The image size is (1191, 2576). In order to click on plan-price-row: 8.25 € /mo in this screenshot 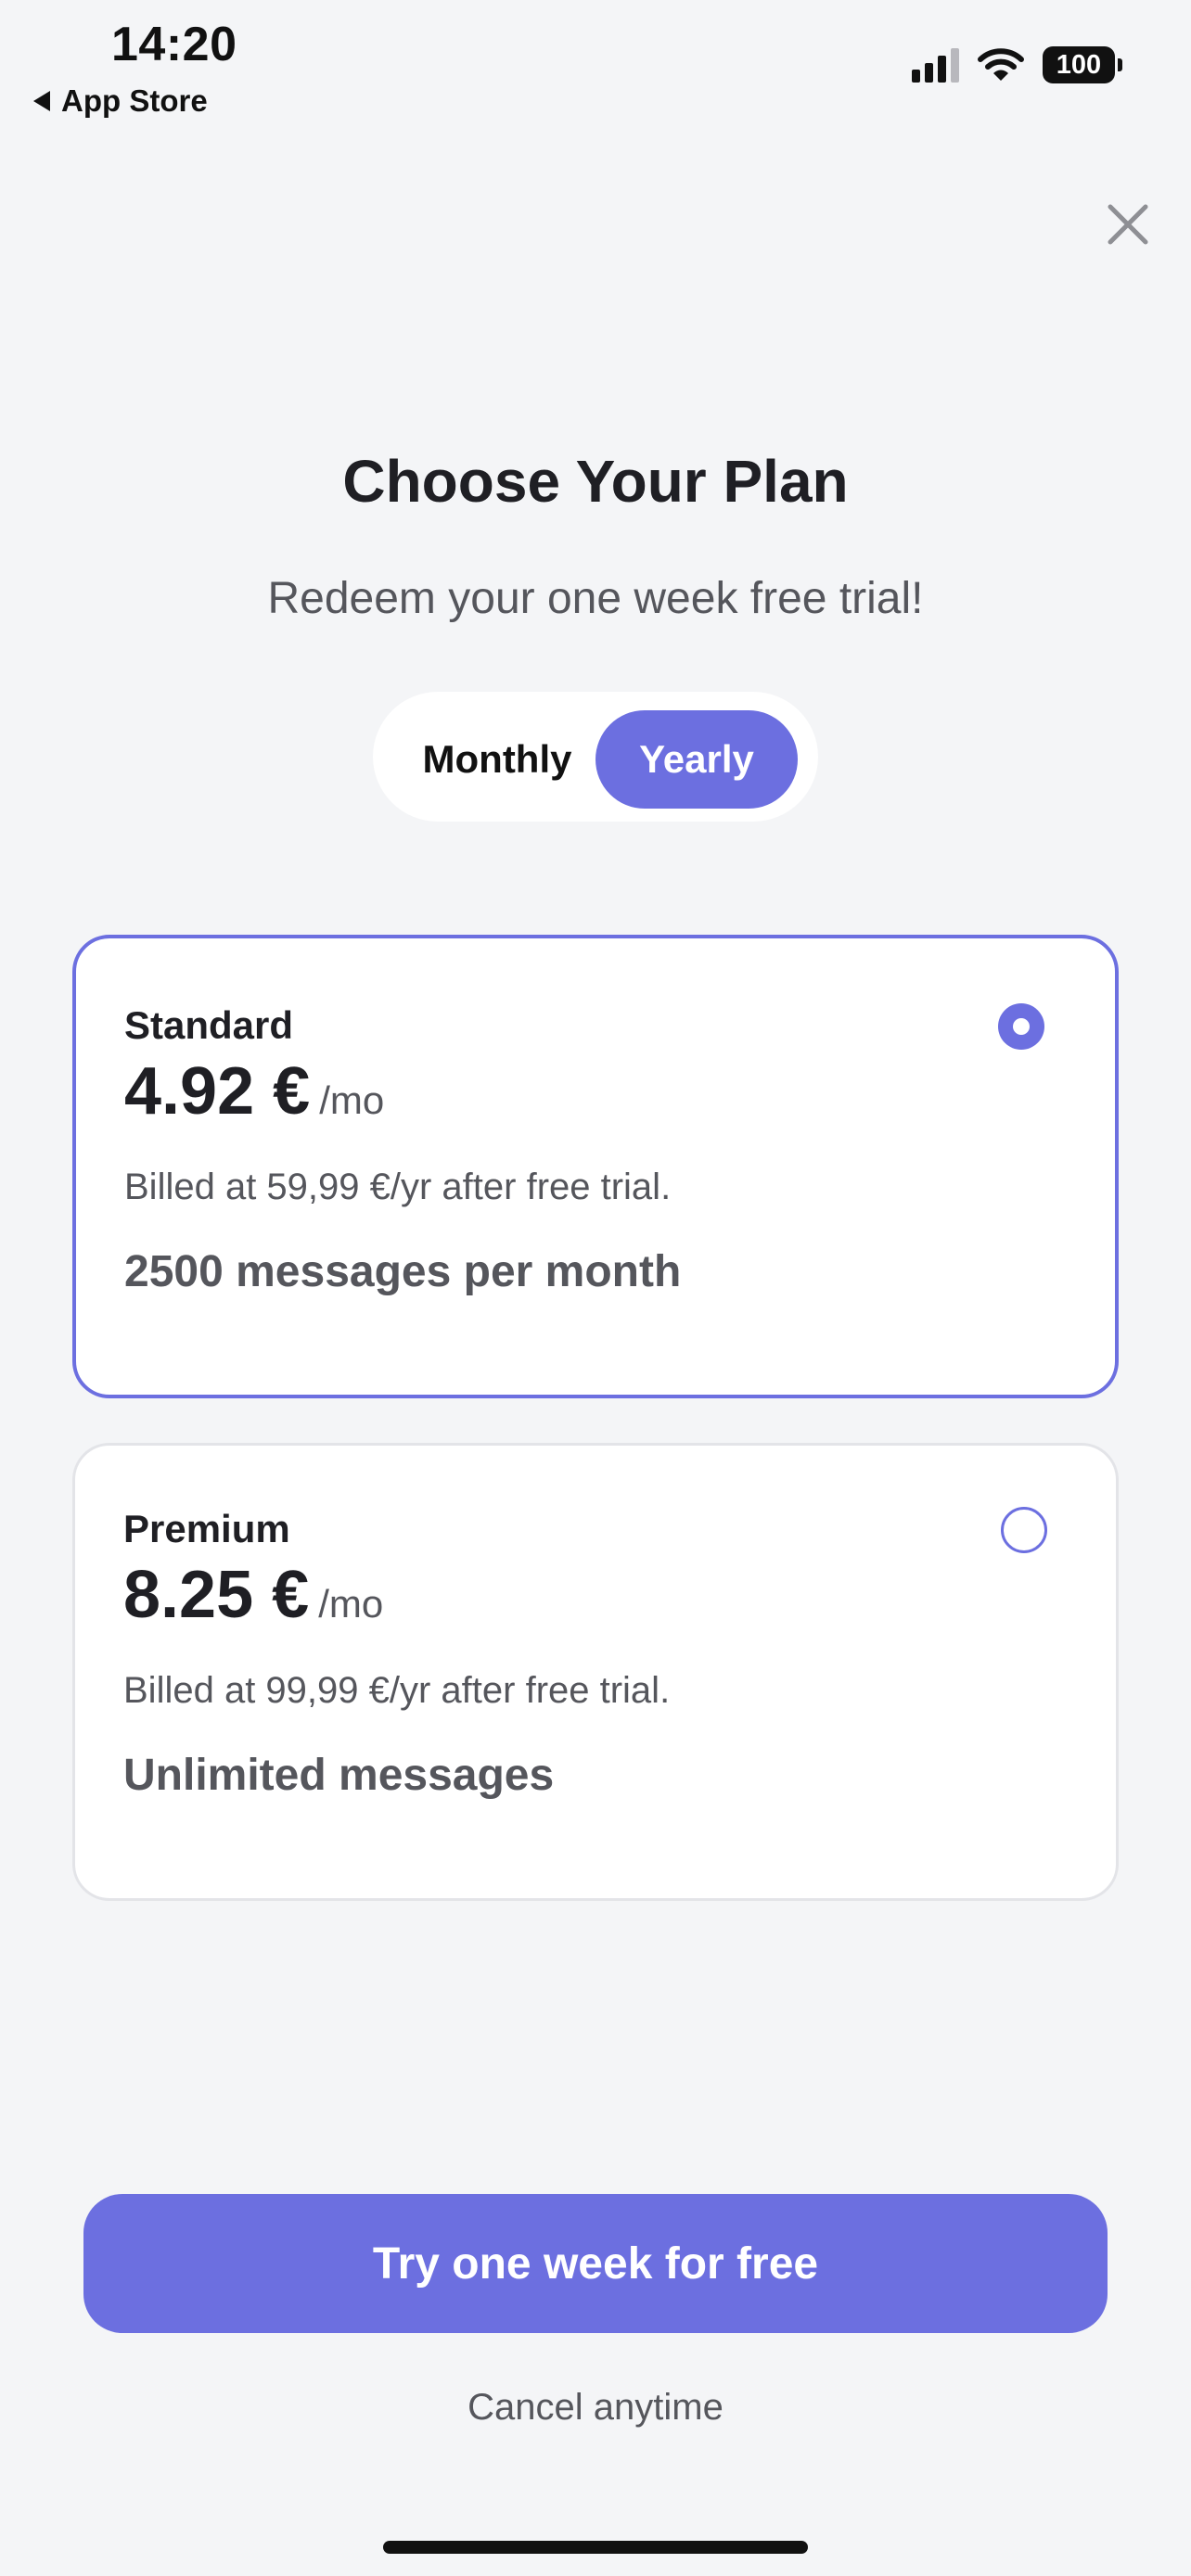, I will do `click(253, 1595)`.